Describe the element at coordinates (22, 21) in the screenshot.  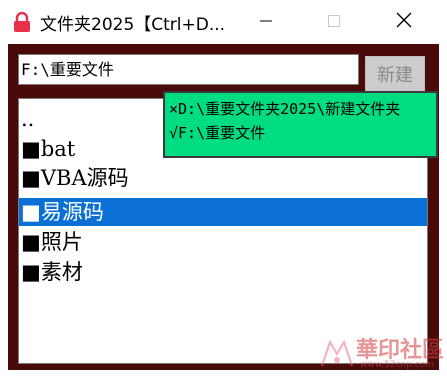
I see `lock-icon` at that location.